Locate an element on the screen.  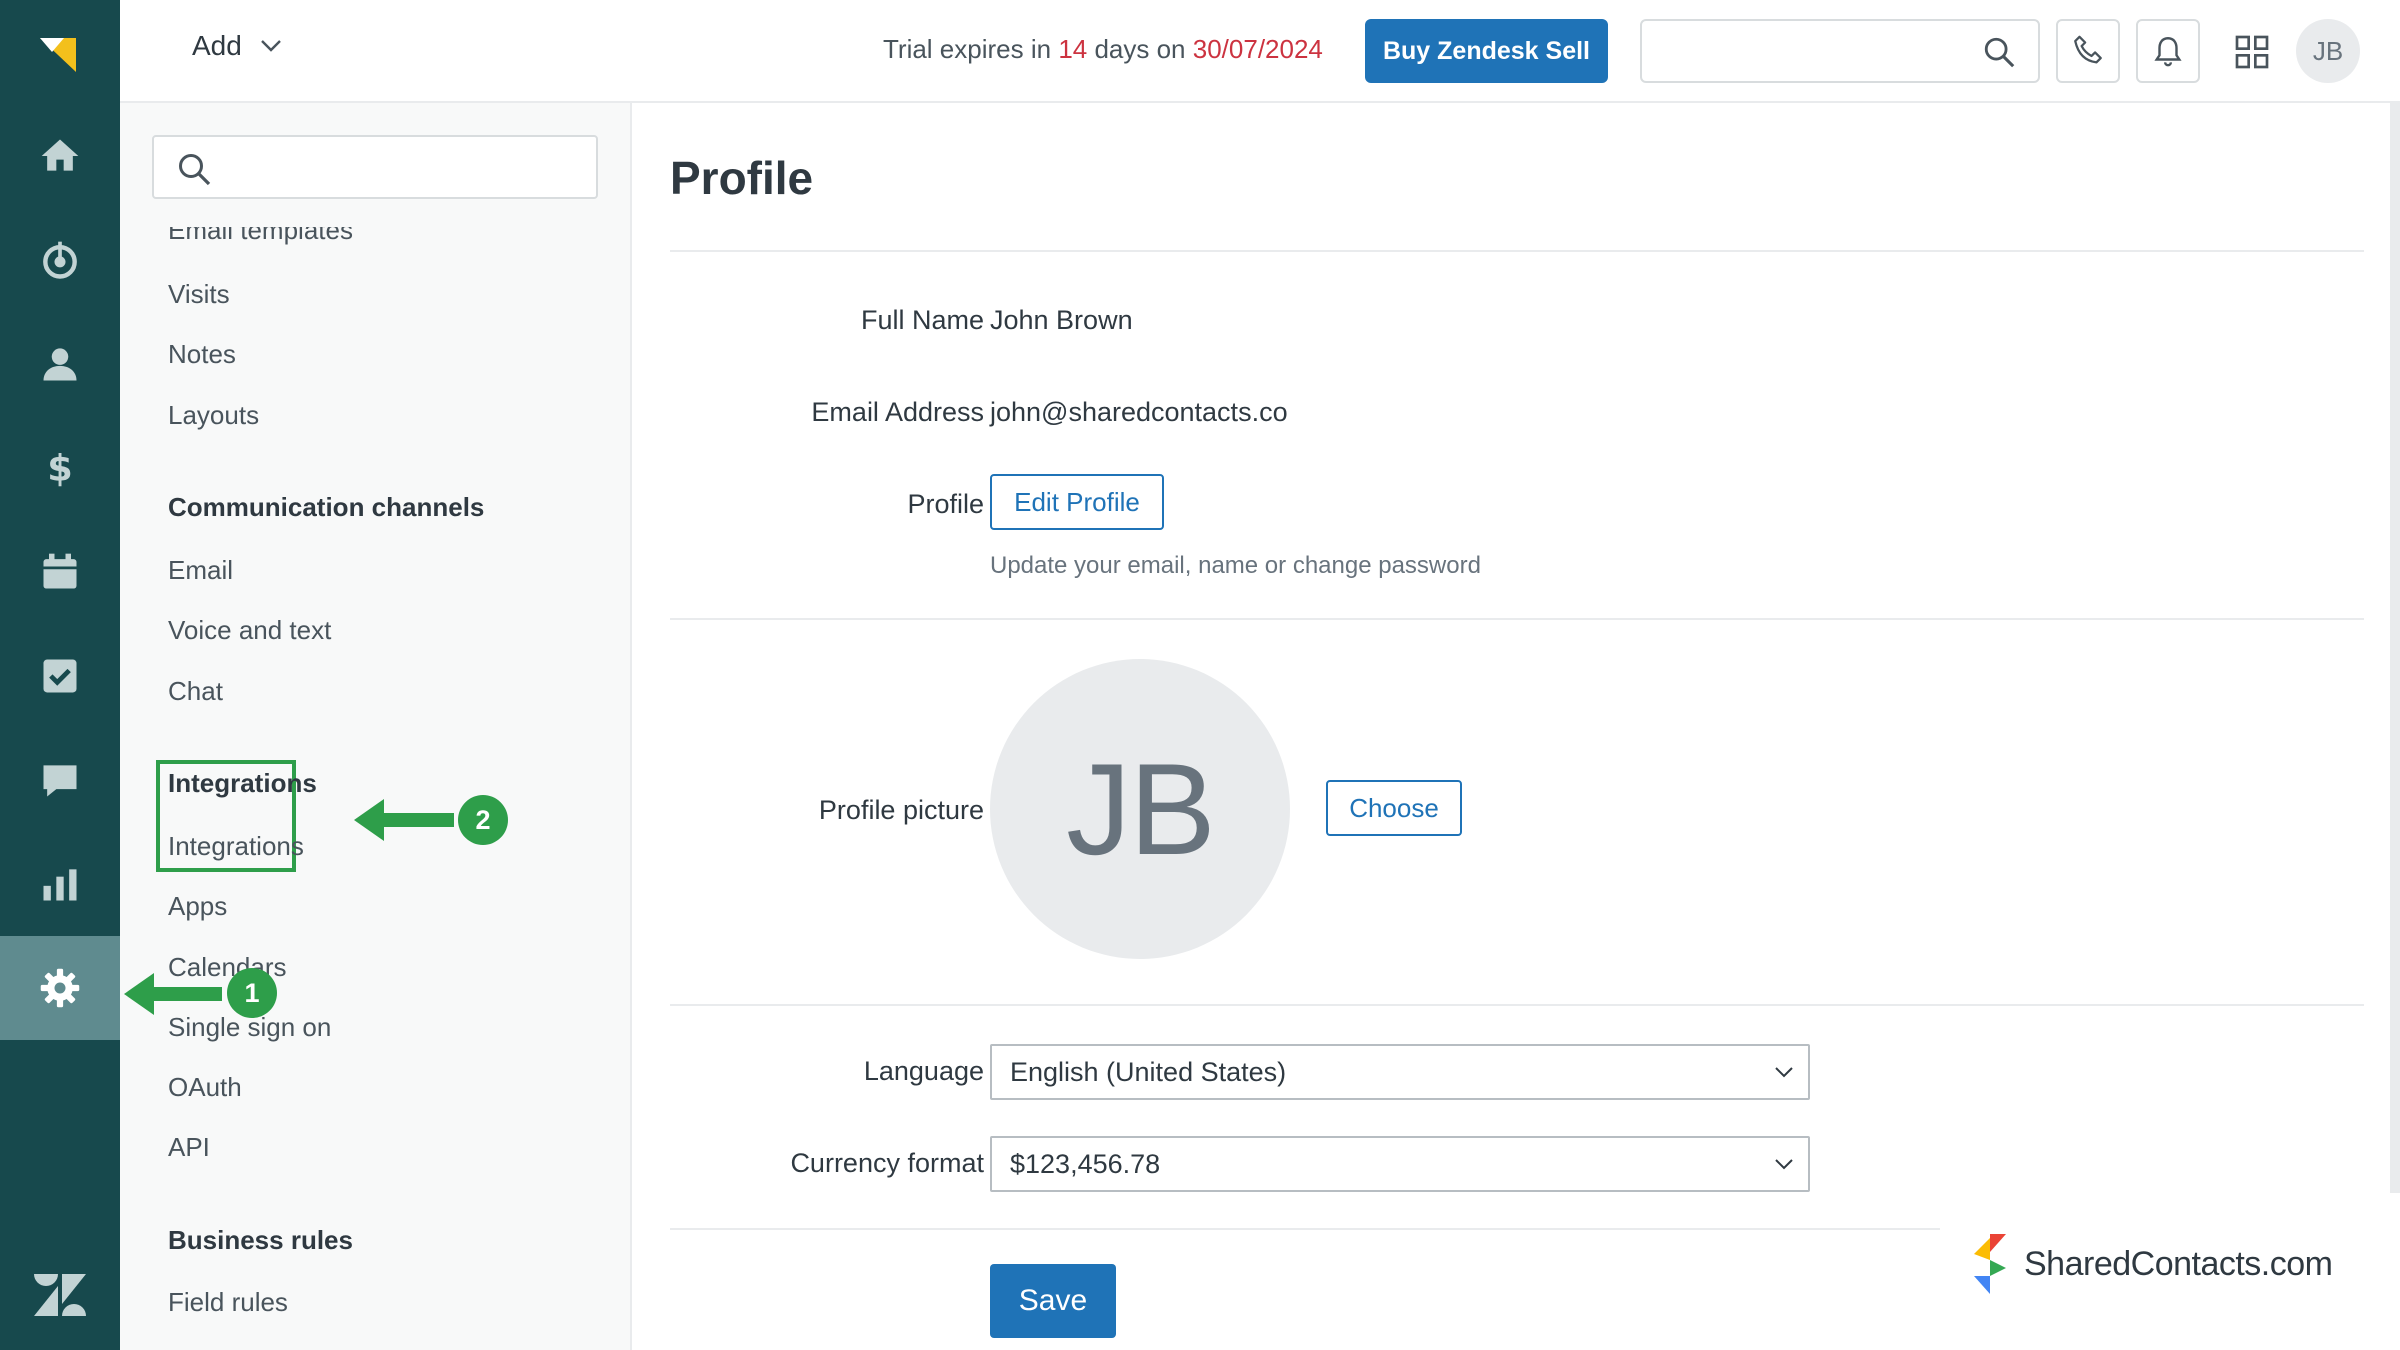
nav-voice-and-text: Voice and text is located at coordinates (249, 630).